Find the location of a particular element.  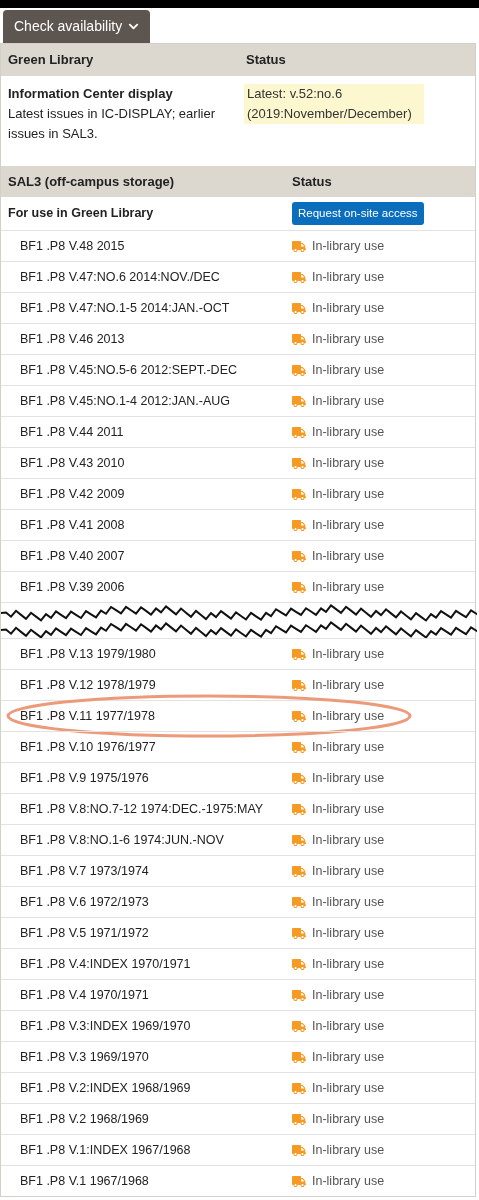

column-header: SAL3 (off-campus storage) is located at coordinates (92, 181).